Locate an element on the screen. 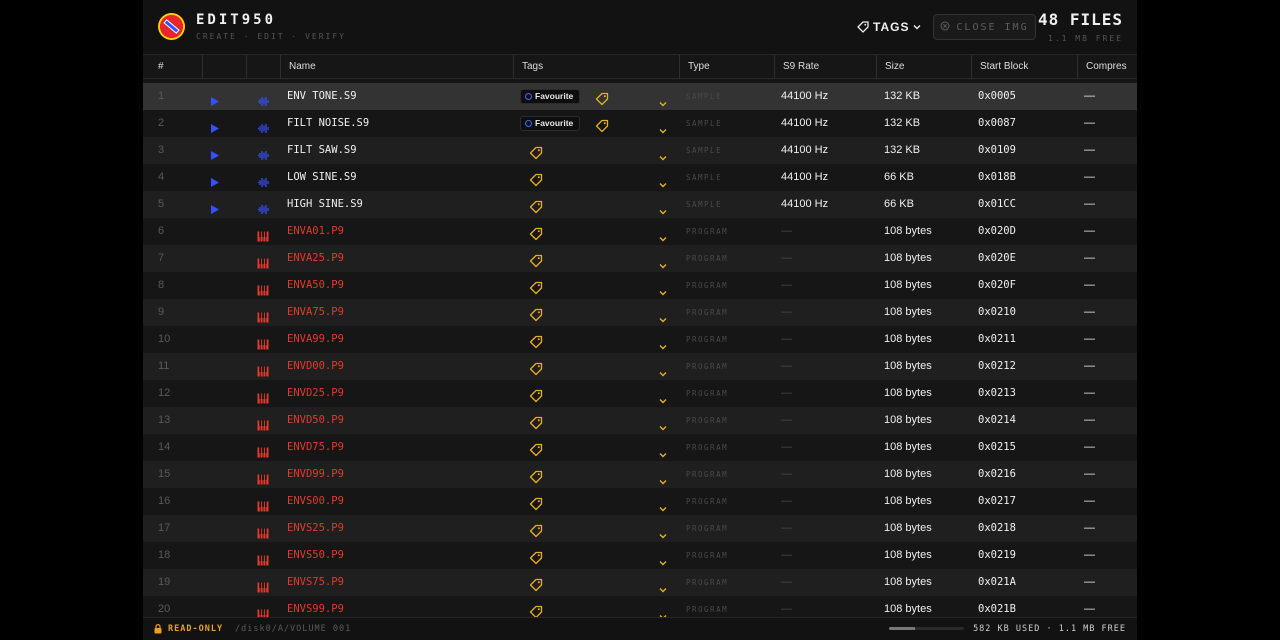 The image size is (1280, 640). close-img-button: CLOSE IMG is located at coordinates (984, 27).